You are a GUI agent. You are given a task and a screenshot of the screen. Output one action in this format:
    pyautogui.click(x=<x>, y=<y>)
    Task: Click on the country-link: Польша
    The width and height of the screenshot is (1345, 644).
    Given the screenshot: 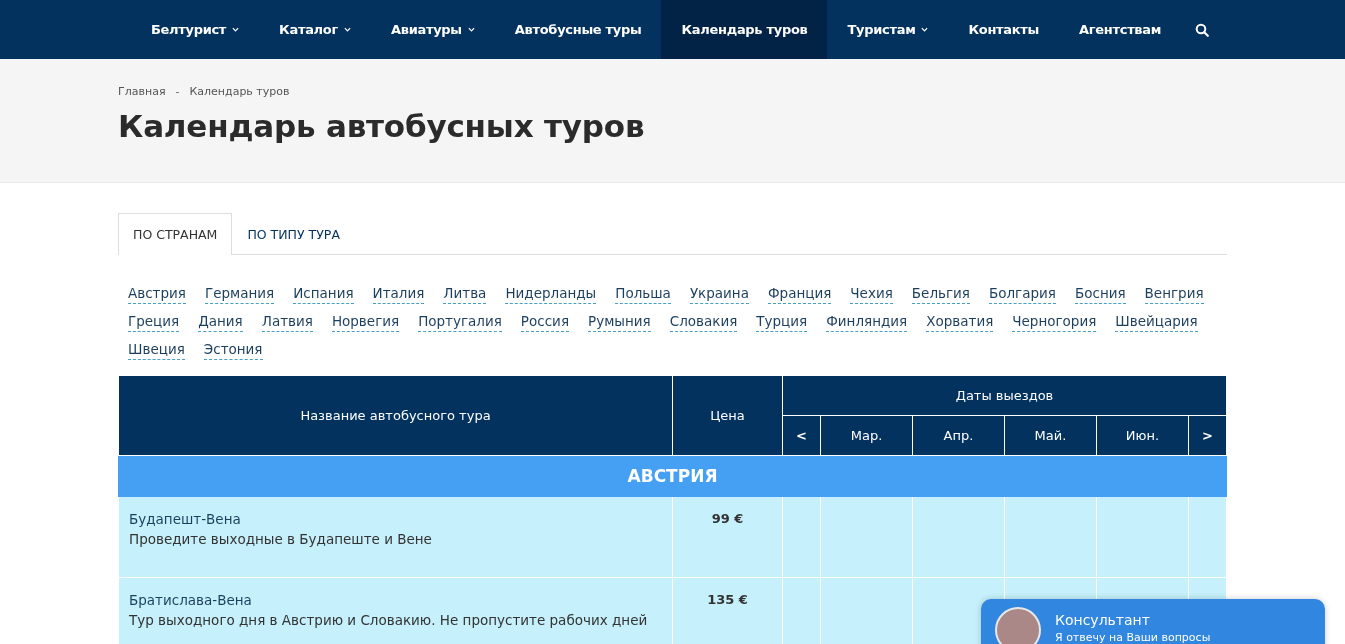 What is the action you would take?
    pyautogui.click(x=643, y=294)
    